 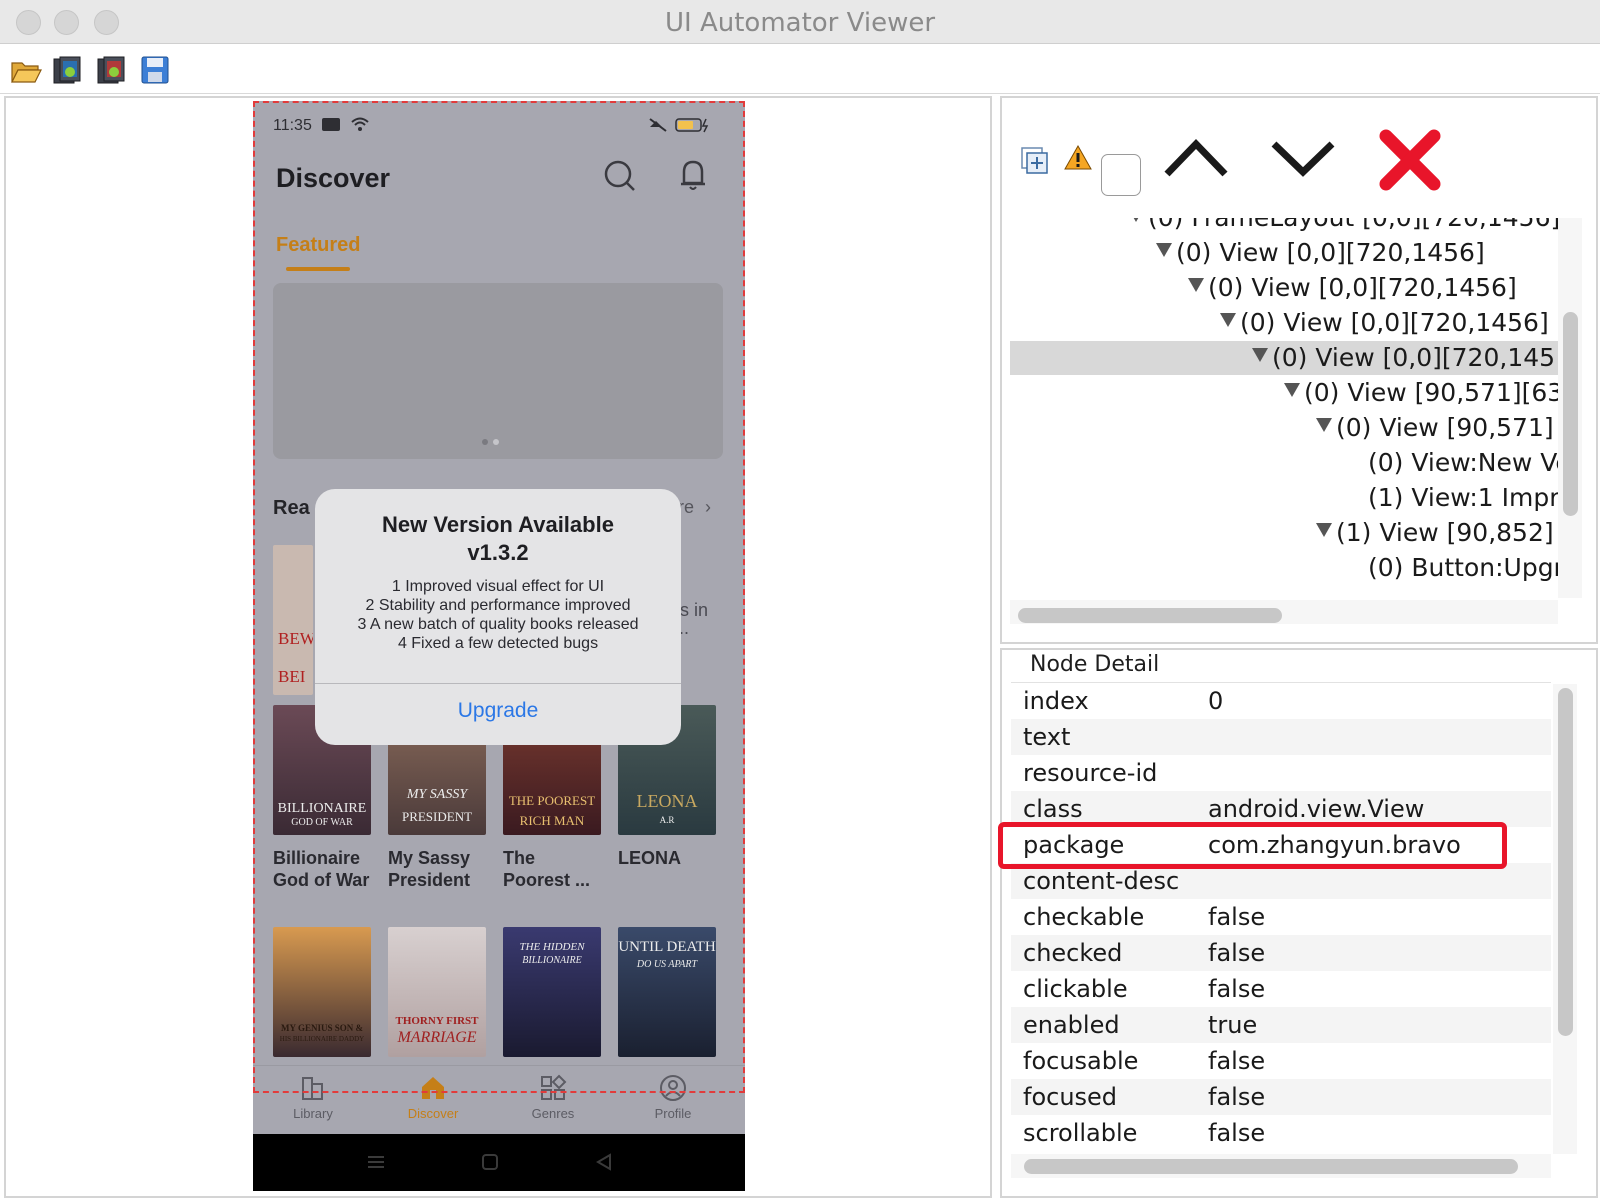 I want to click on tree-node: (1) View [90,852], so click(x=1284, y=533).